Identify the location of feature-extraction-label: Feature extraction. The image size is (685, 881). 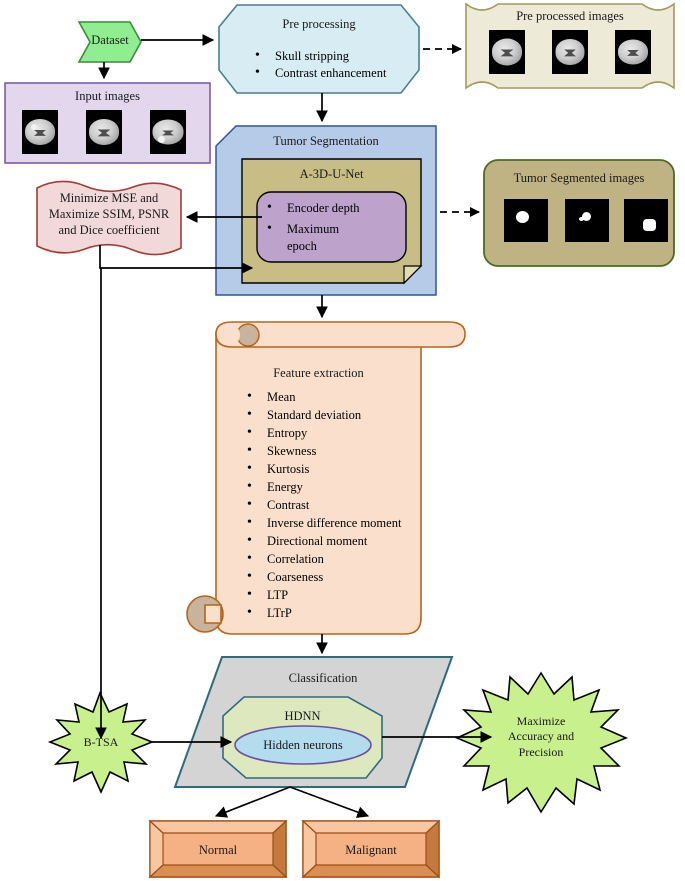
(318, 373).